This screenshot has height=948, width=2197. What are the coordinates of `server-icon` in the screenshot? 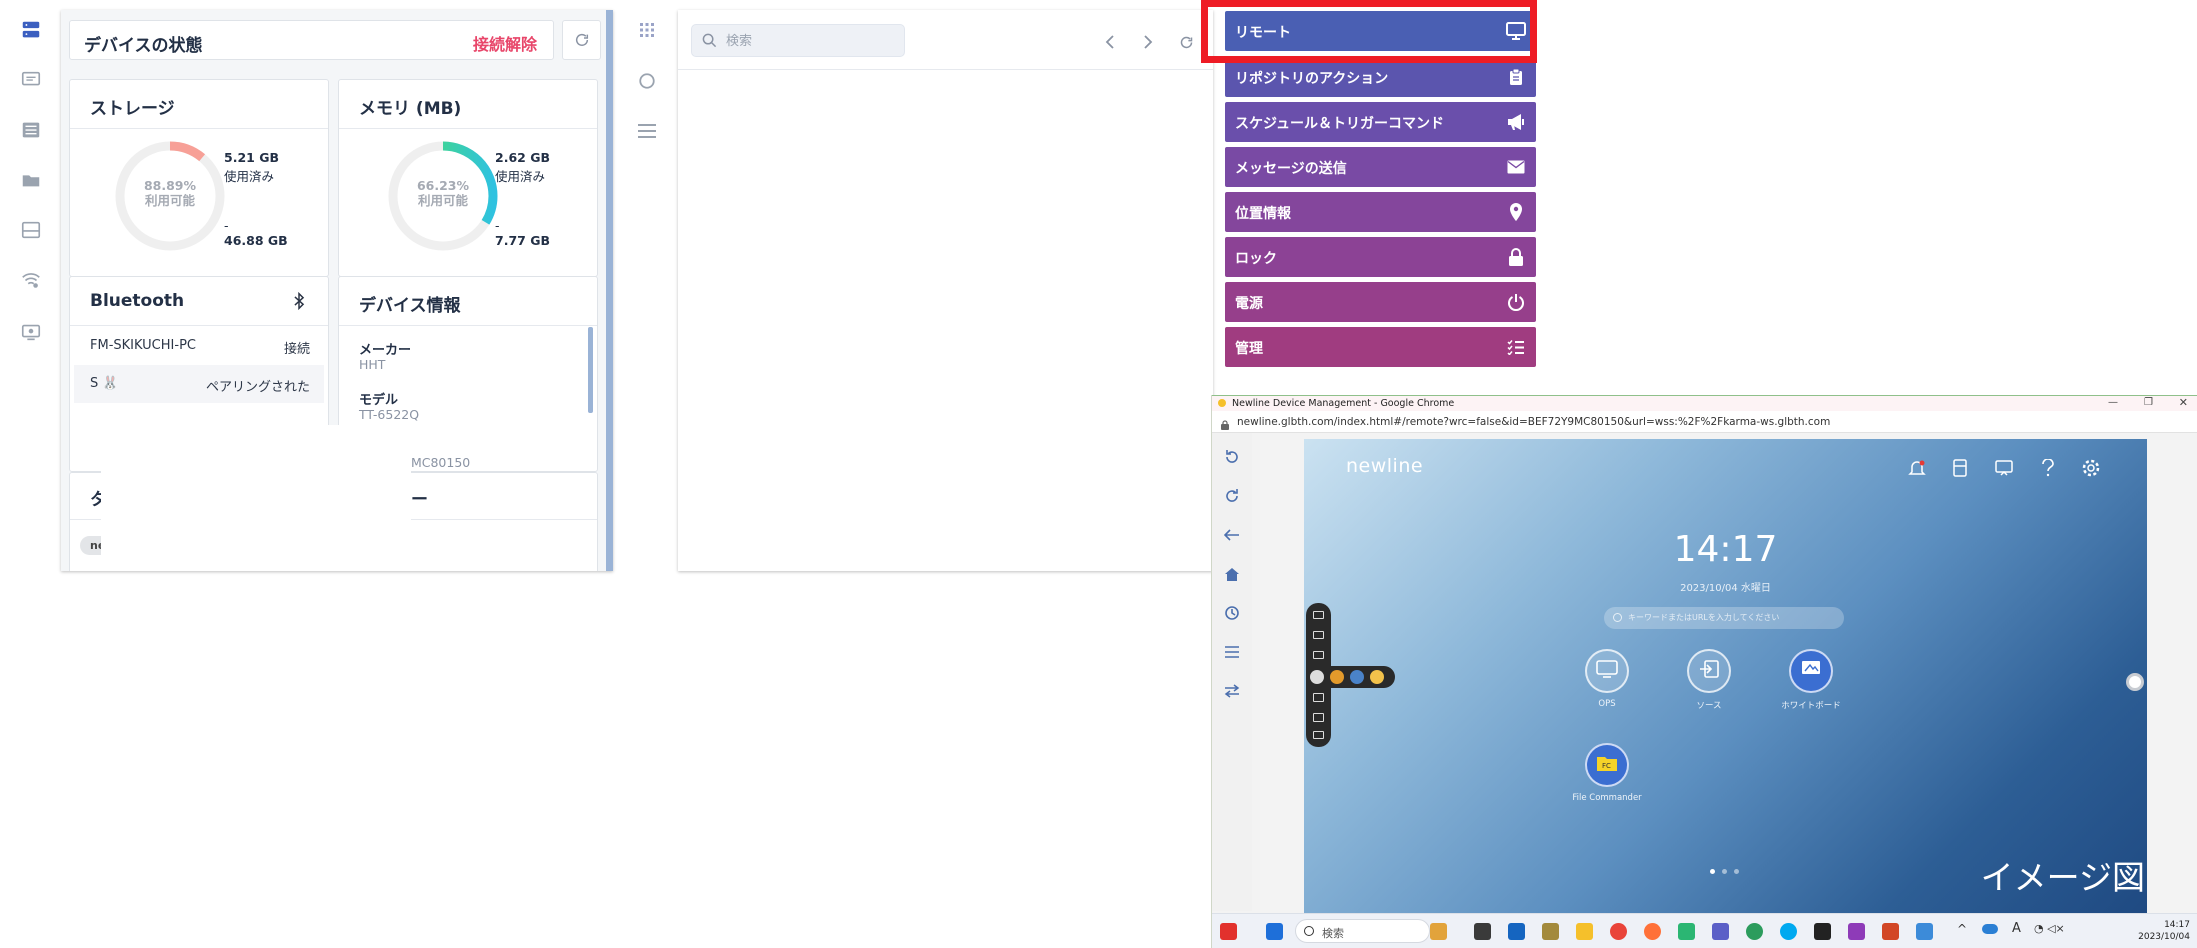 It's located at (31, 30).